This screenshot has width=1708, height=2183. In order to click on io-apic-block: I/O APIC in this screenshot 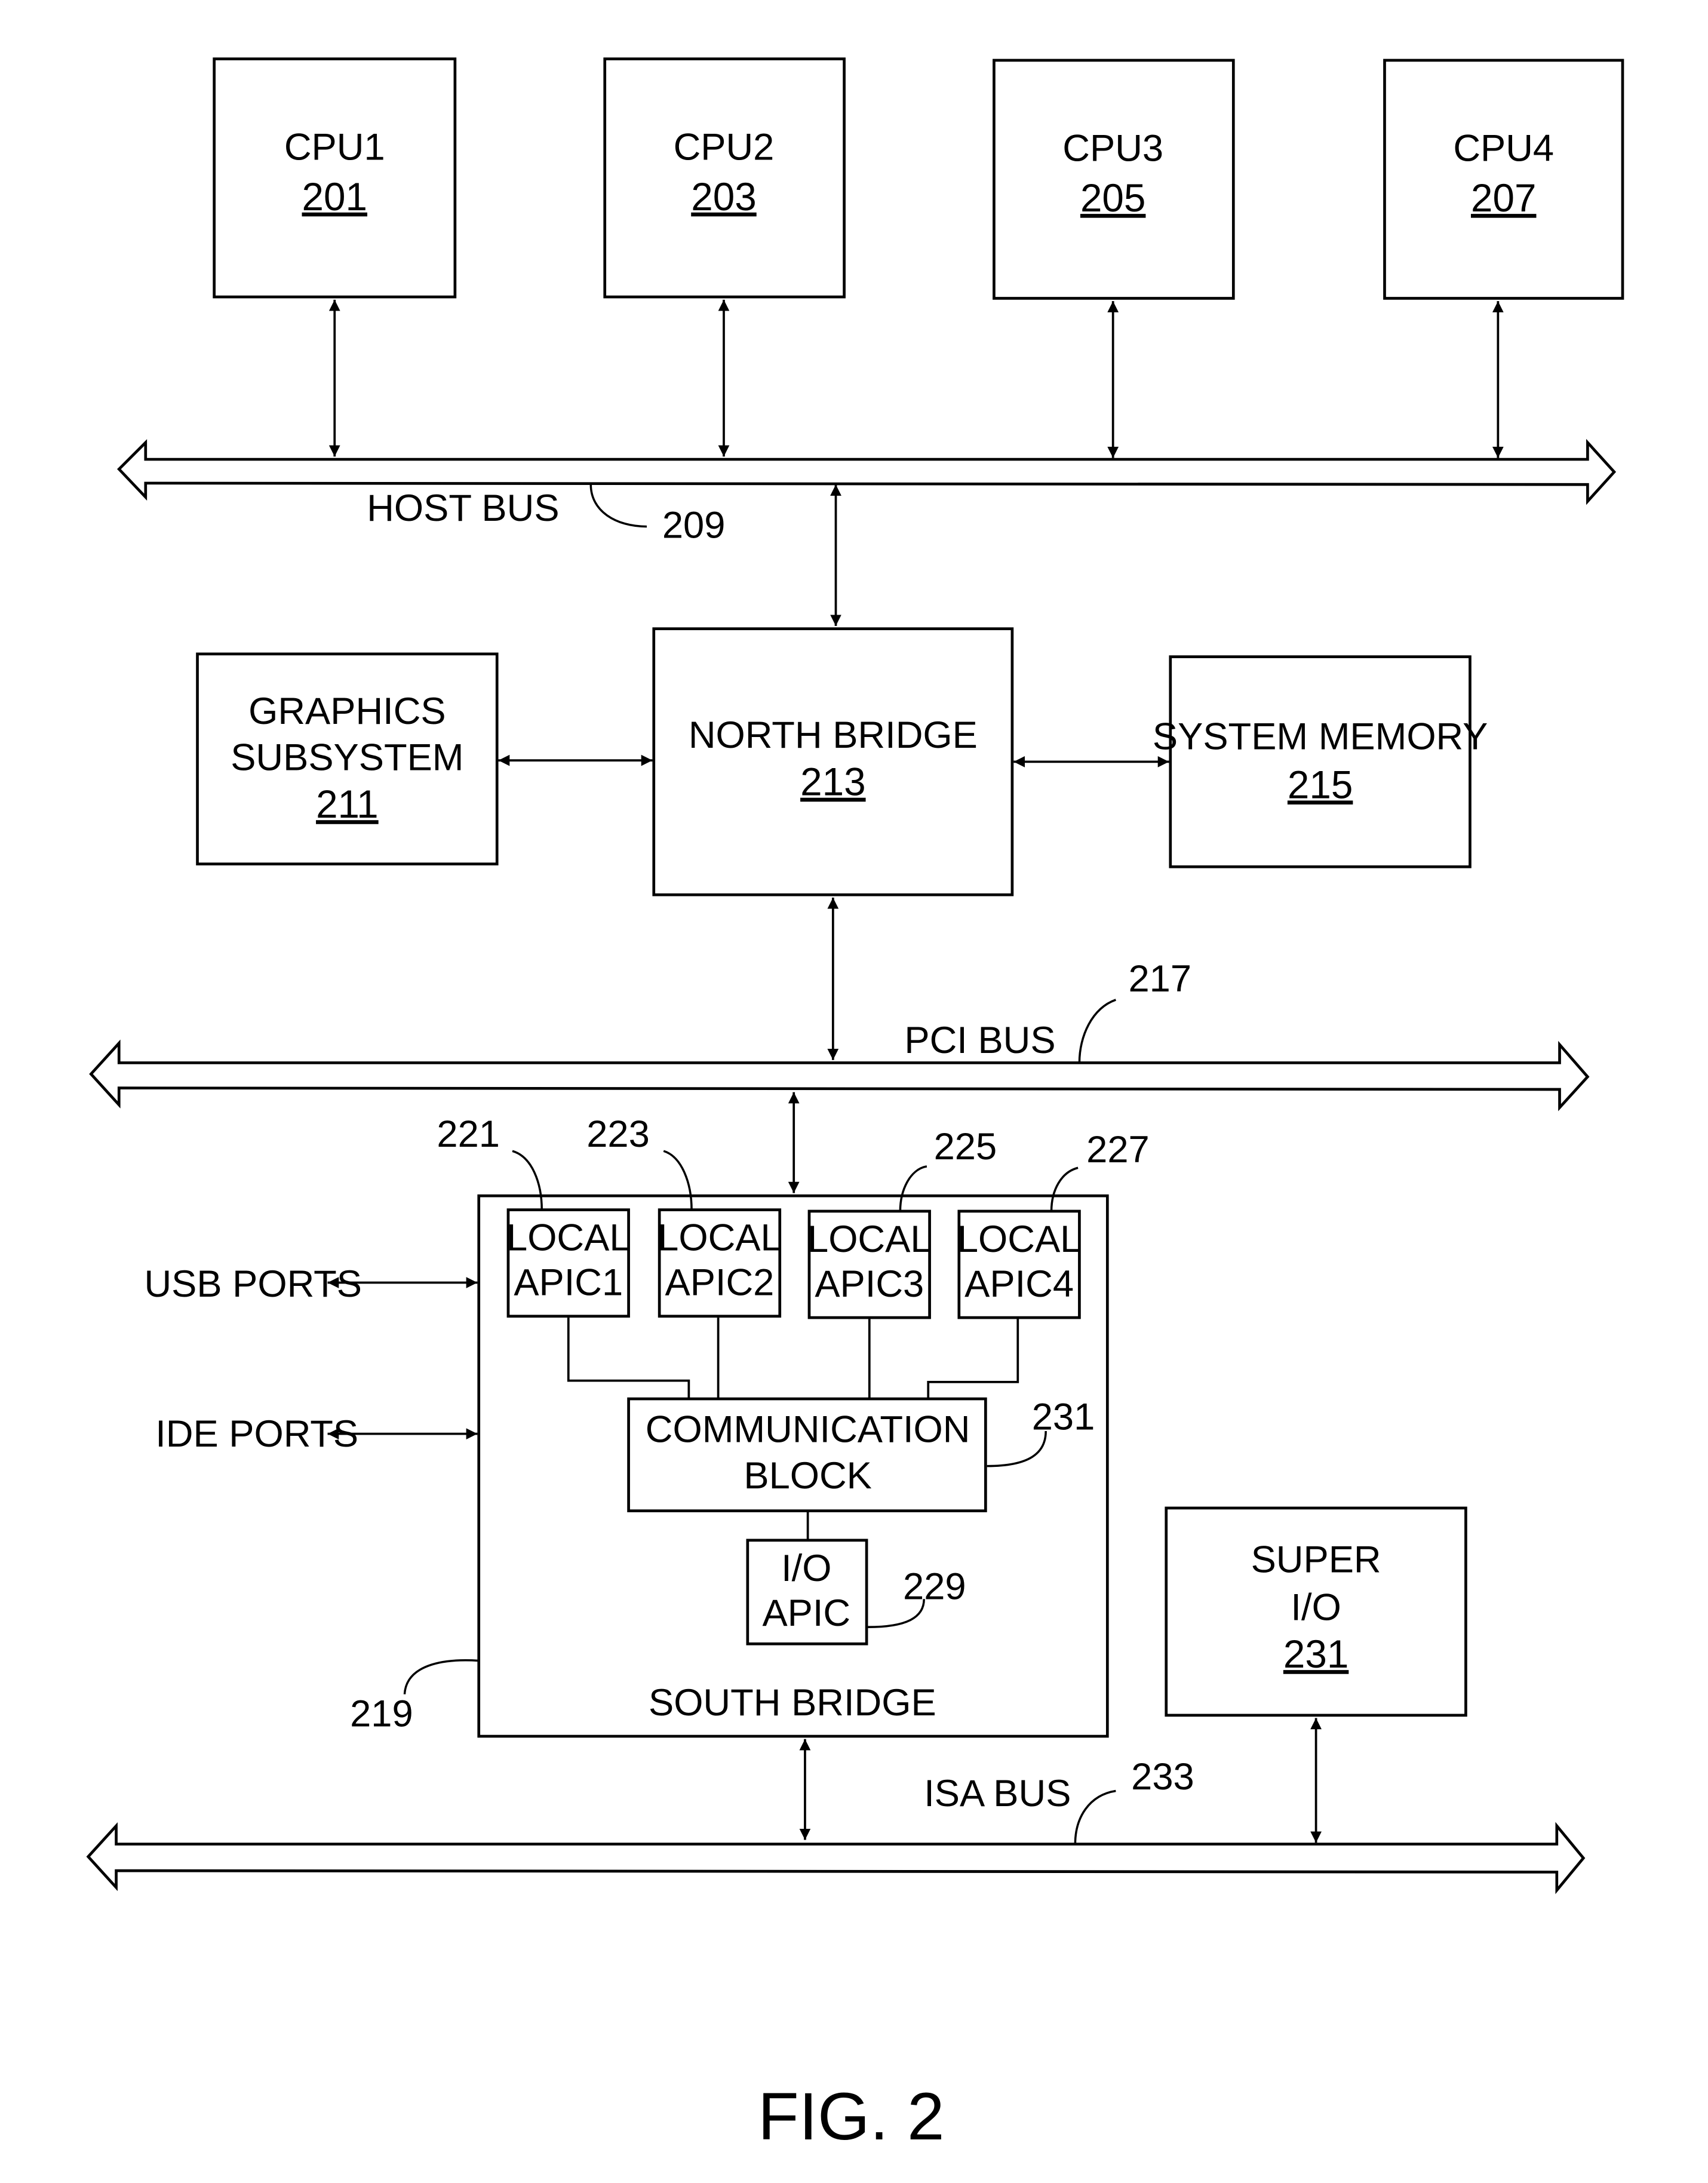, I will do `click(807, 1592)`.